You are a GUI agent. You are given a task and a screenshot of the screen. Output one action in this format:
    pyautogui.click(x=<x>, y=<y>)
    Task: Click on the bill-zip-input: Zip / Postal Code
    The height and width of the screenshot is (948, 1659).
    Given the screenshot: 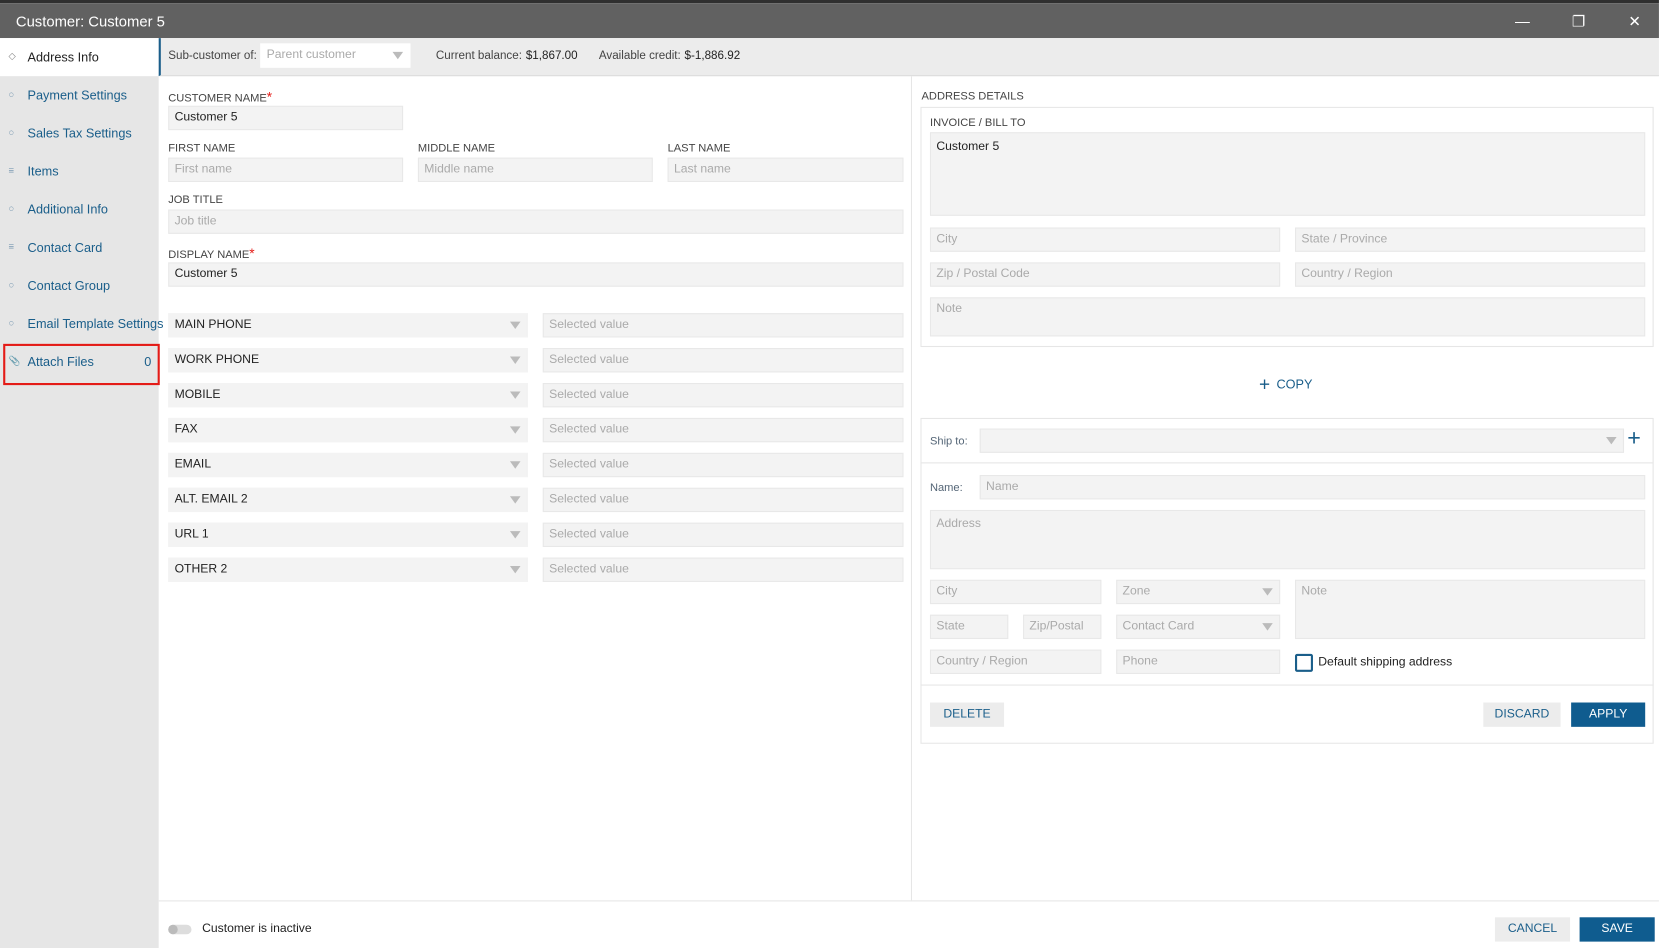 What is the action you would take?
    pyautogui.click(x=1105, y=274)
    